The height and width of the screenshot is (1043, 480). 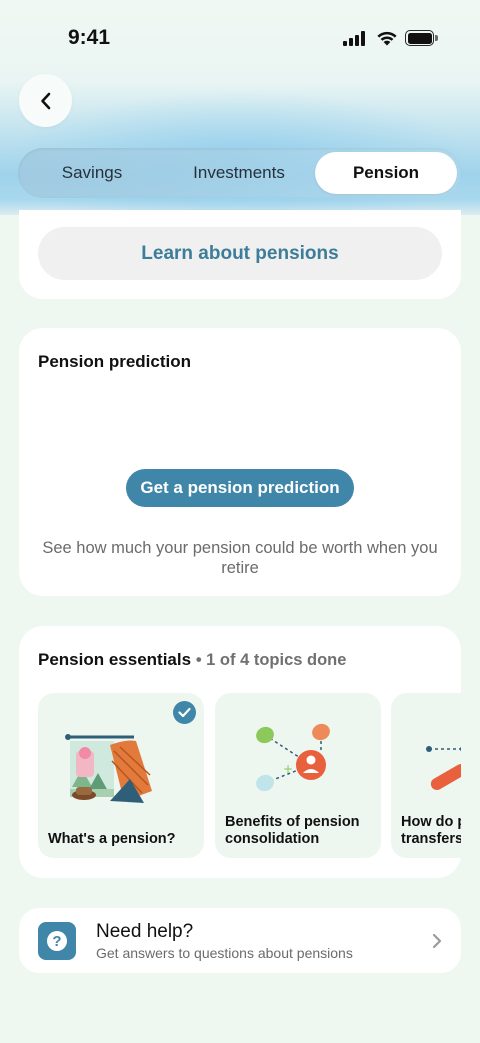 I want to click on help-subtitle: Get answers to questions about pensions, so click(x=224, y=953).